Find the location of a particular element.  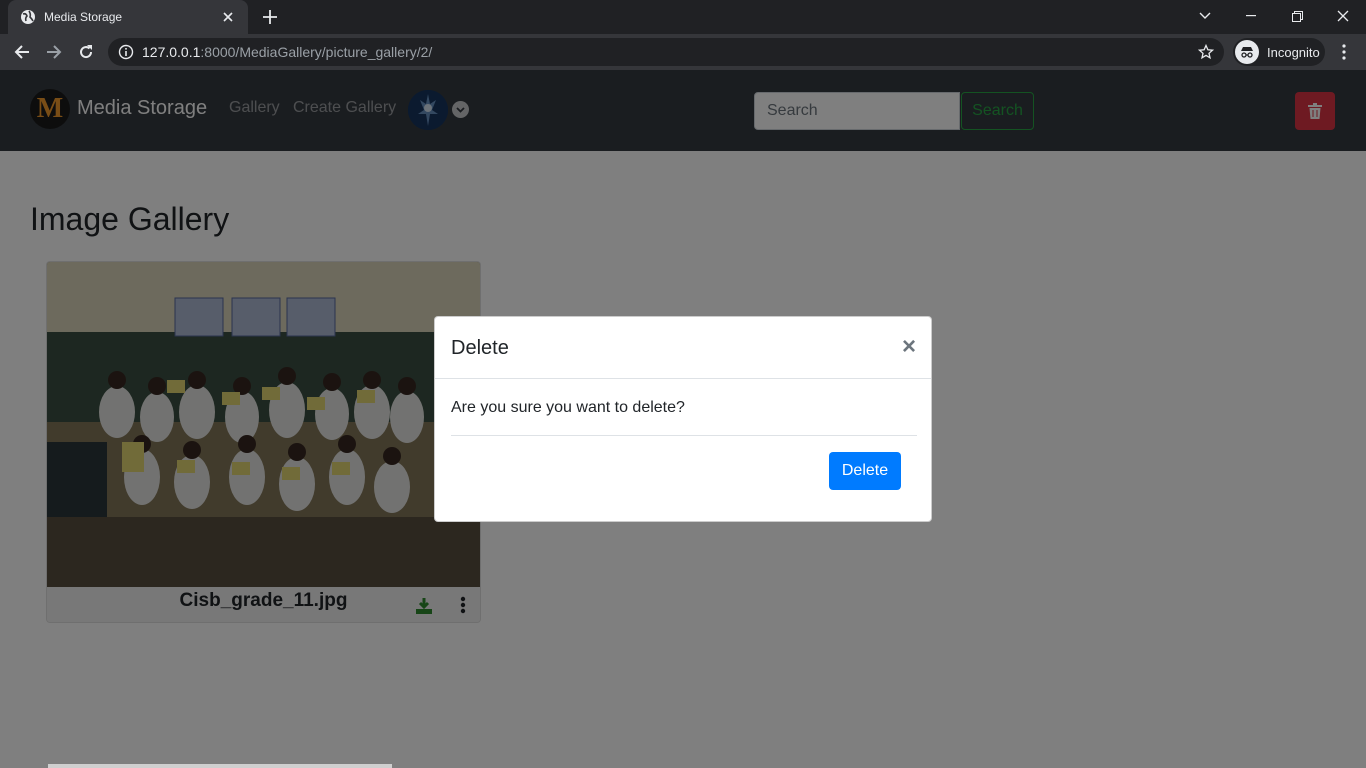

bookmark-star-icon is located at coordinates (1206, 52).